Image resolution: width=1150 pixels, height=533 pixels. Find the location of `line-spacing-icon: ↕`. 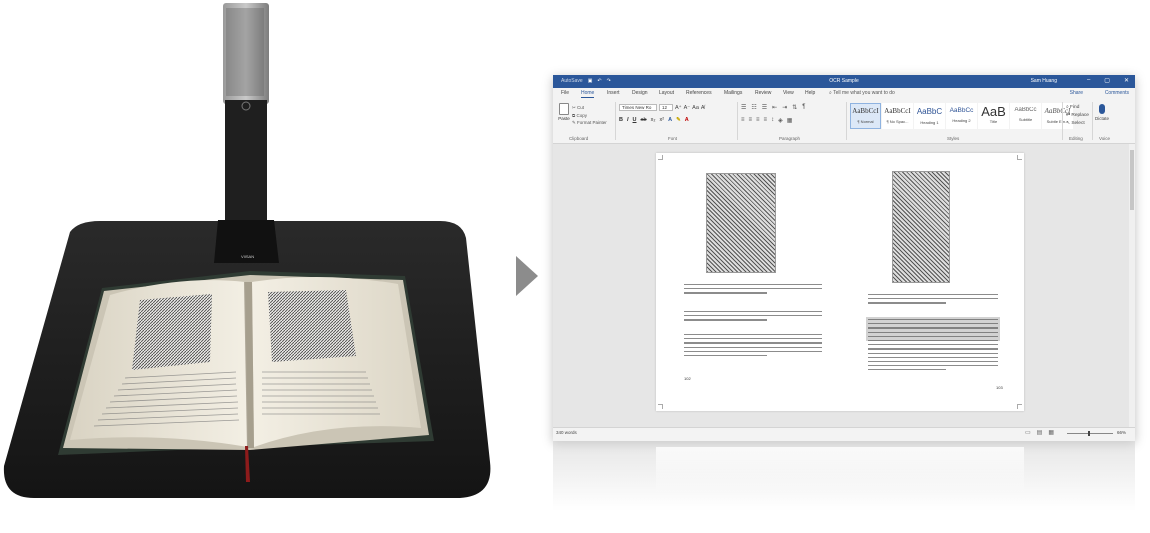

line-spacing-icon: ↕ is located at coordinates (772, 120).